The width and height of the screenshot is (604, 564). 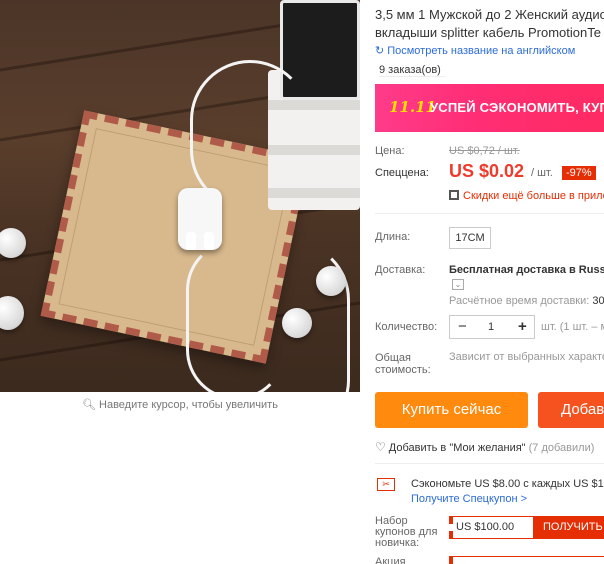 What do you see at coordinates (487, 171) in the screenshot?
I see `current-price: US $0.02` at bounding box center [487, 171].